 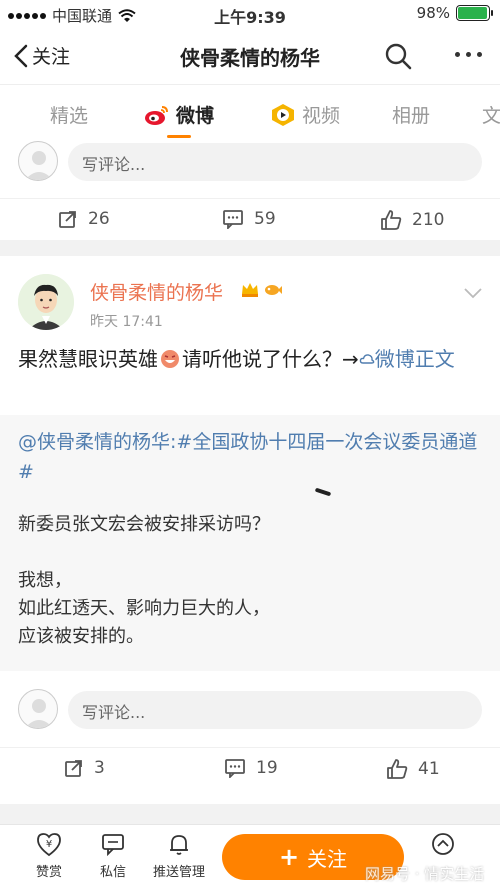 I want to click on reward-label: 赞赏, so click(x=48, y=872).